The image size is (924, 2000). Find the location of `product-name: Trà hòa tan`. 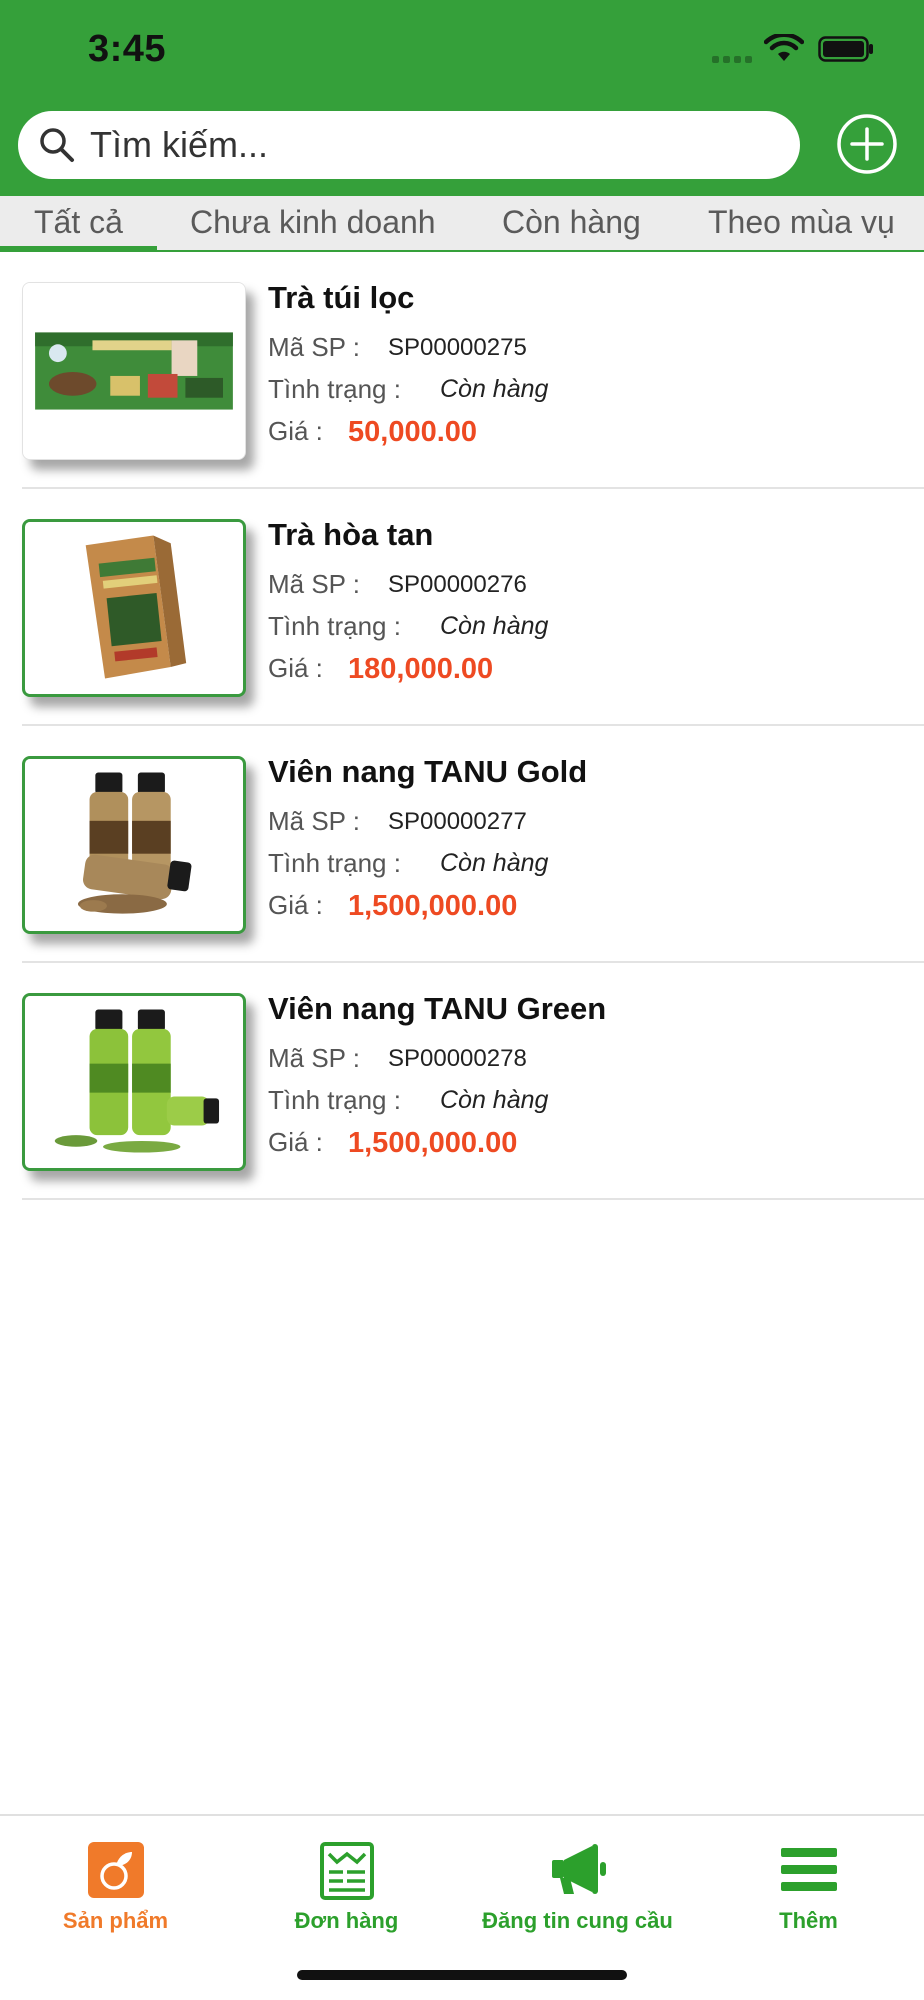

product-name: Trà hòa tan is located at coordinates (351, 534).